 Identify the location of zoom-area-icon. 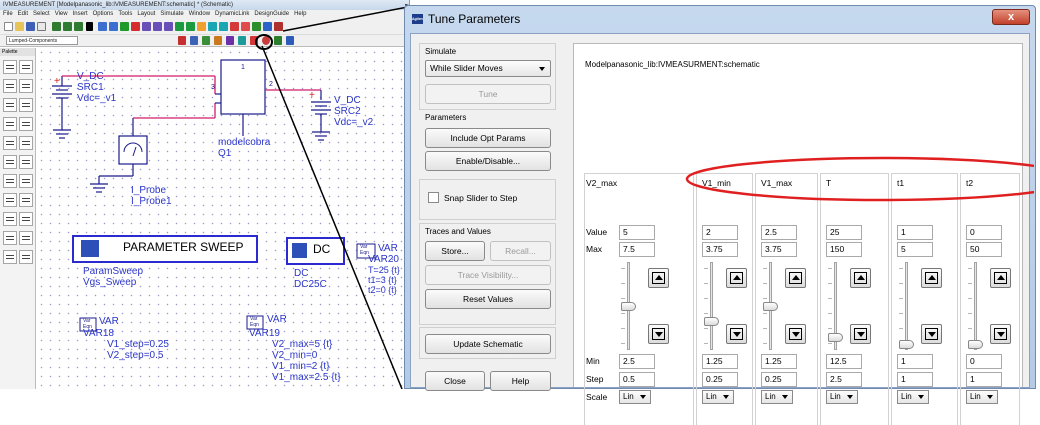
(146, 26).